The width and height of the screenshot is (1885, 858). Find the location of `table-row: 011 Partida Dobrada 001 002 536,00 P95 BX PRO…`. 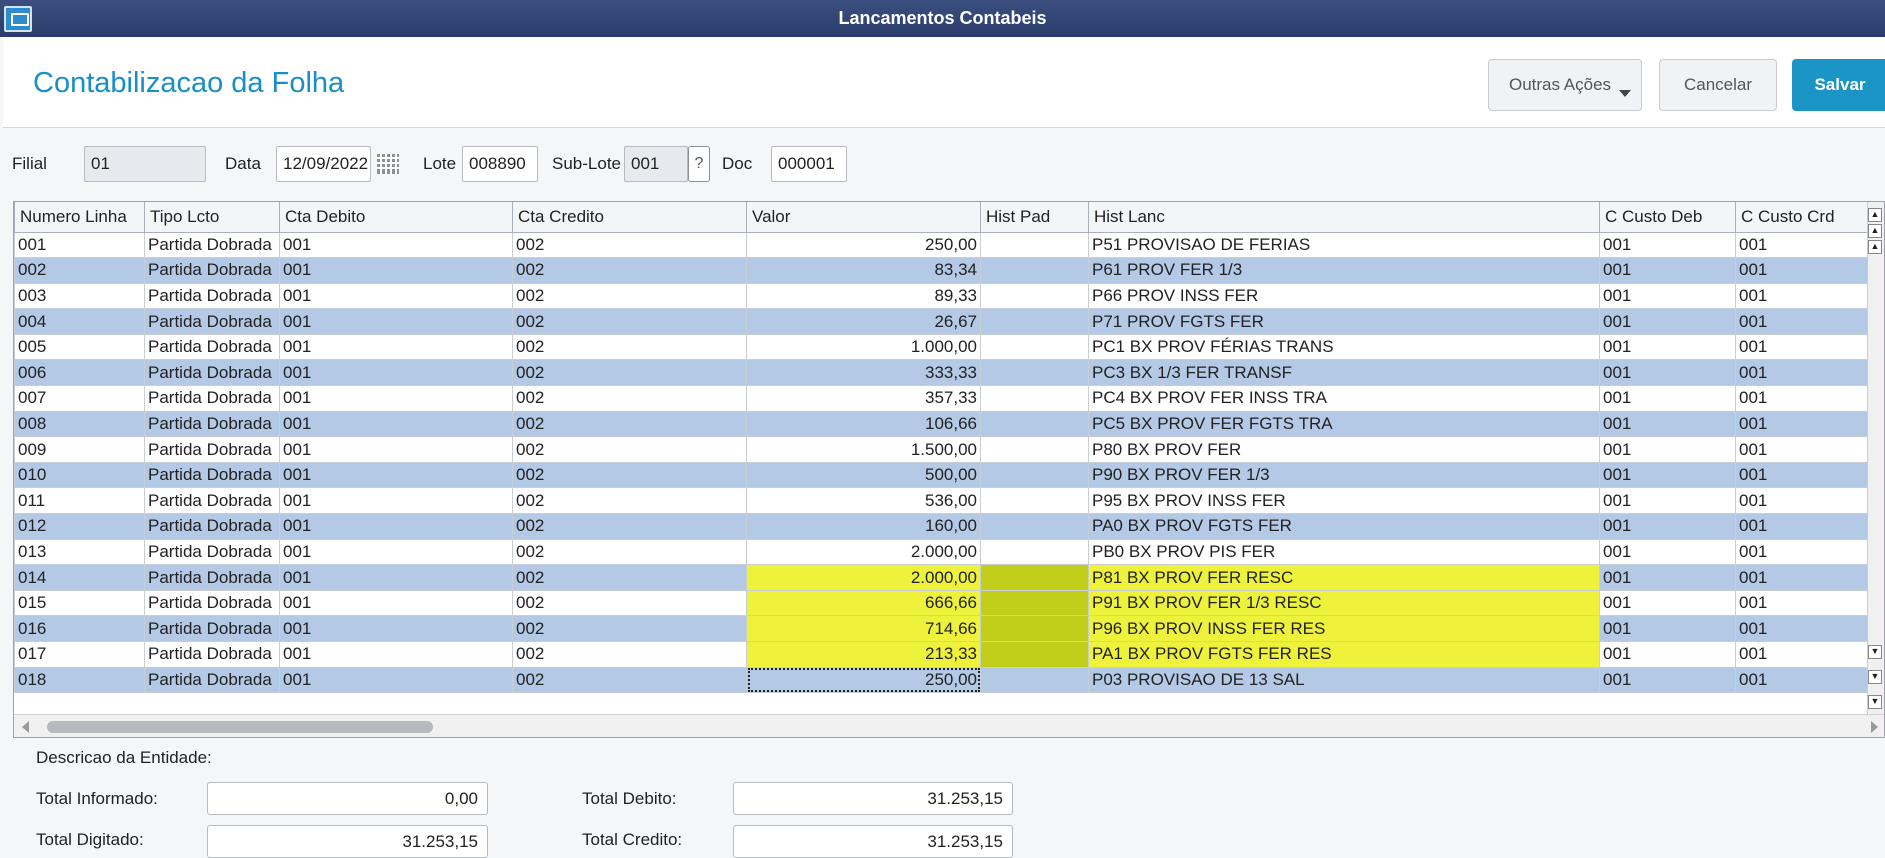

table-row: 011 Partida Dobrada 001 002 536,00 P95 BX PRO… is located at coordinates (942, 501).